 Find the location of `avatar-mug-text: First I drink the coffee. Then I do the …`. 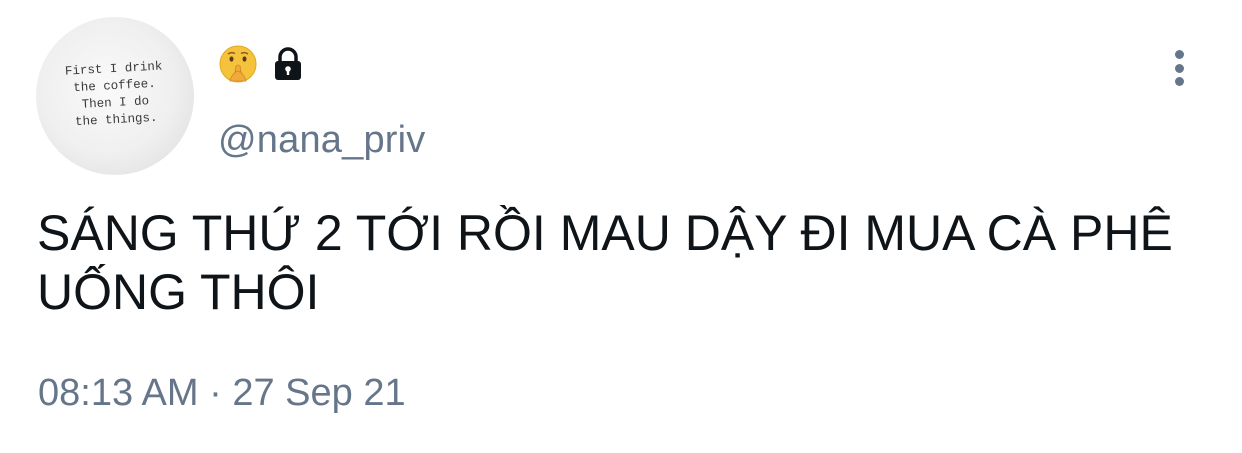

avatar-mug-text: First I drink the coffee. Then I do the … is located at coordinates (113, 94).